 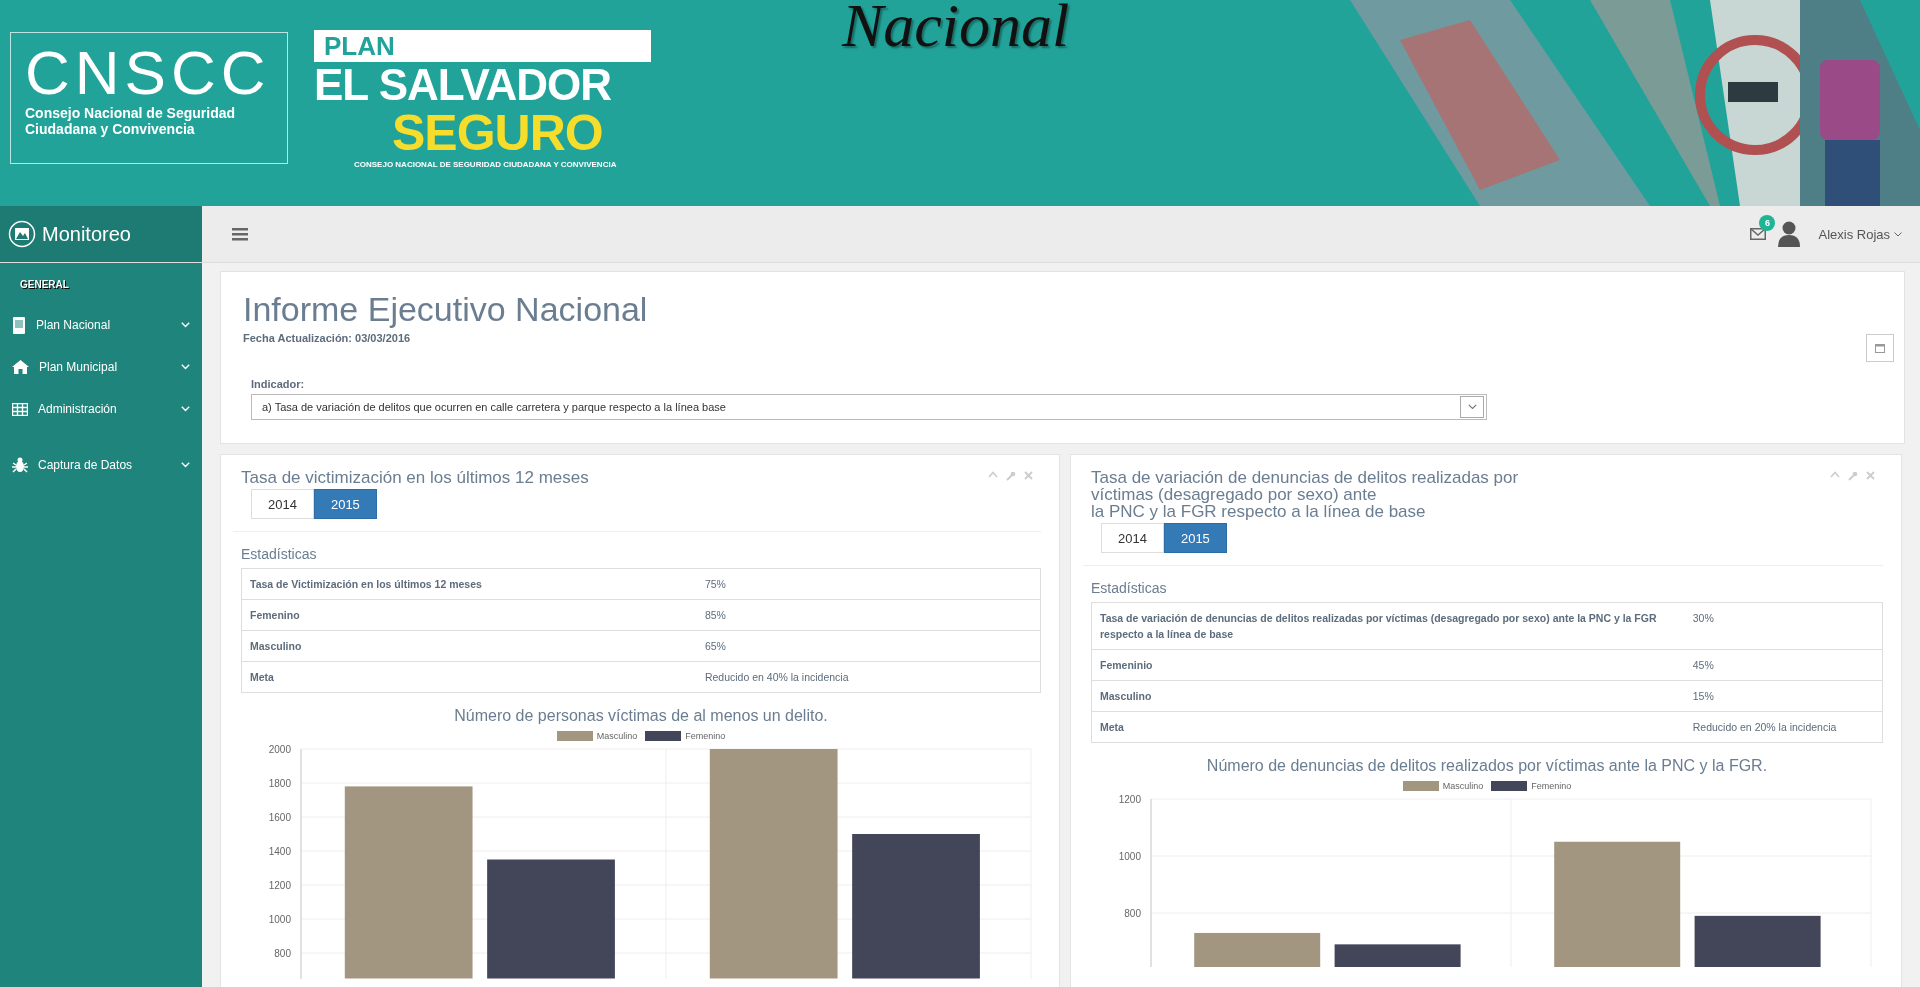 I want to click on axis-tick-label: 1600, so click(x=279, y=817).